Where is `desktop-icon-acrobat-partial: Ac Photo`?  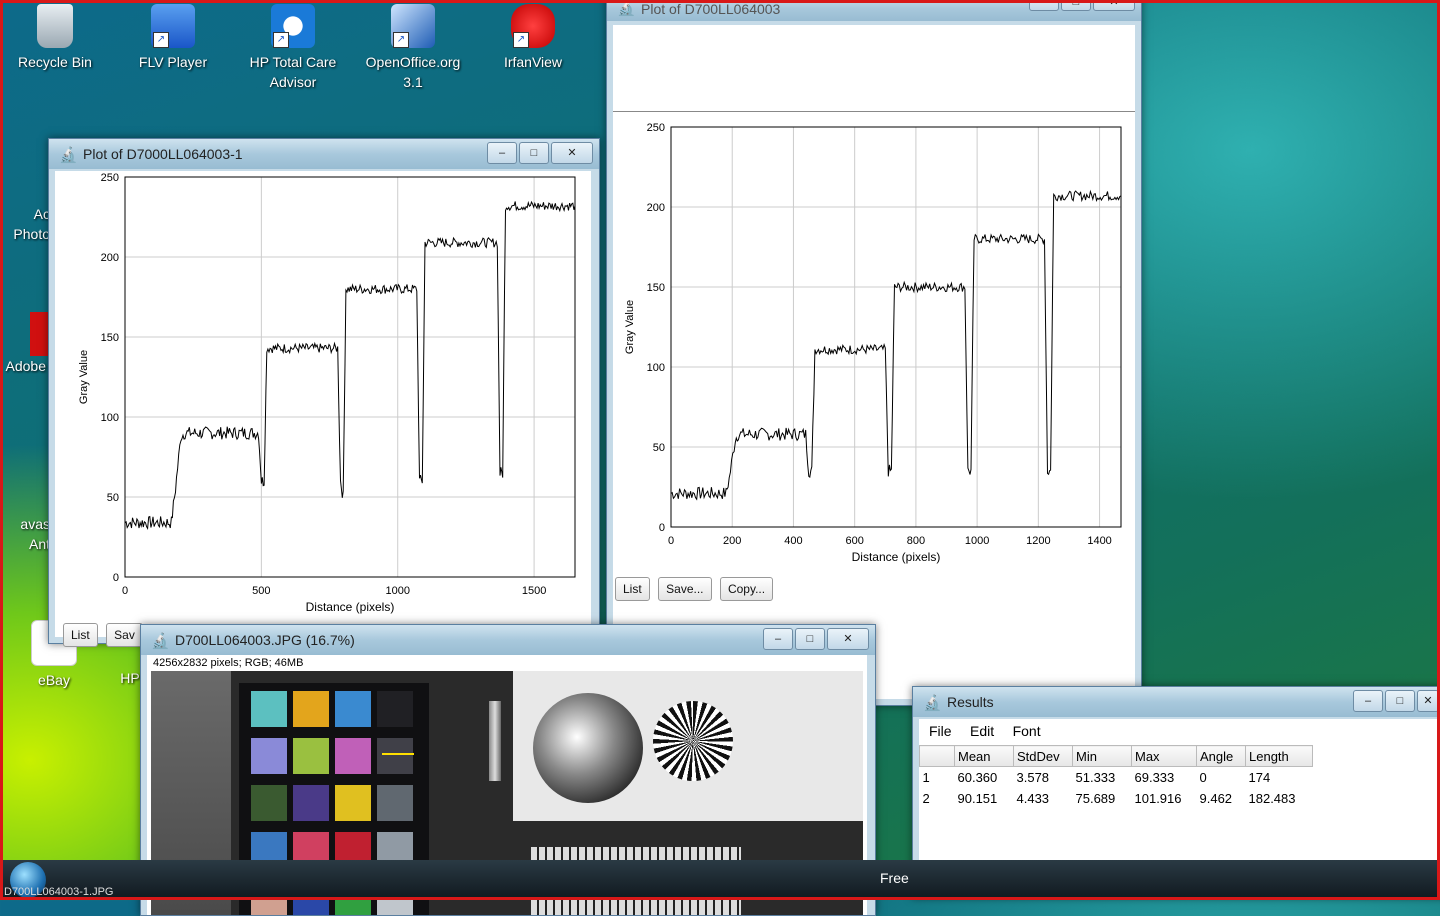 desktop-icon-acrobat-partial: Ac Photo is located at coordinates (25, 202).